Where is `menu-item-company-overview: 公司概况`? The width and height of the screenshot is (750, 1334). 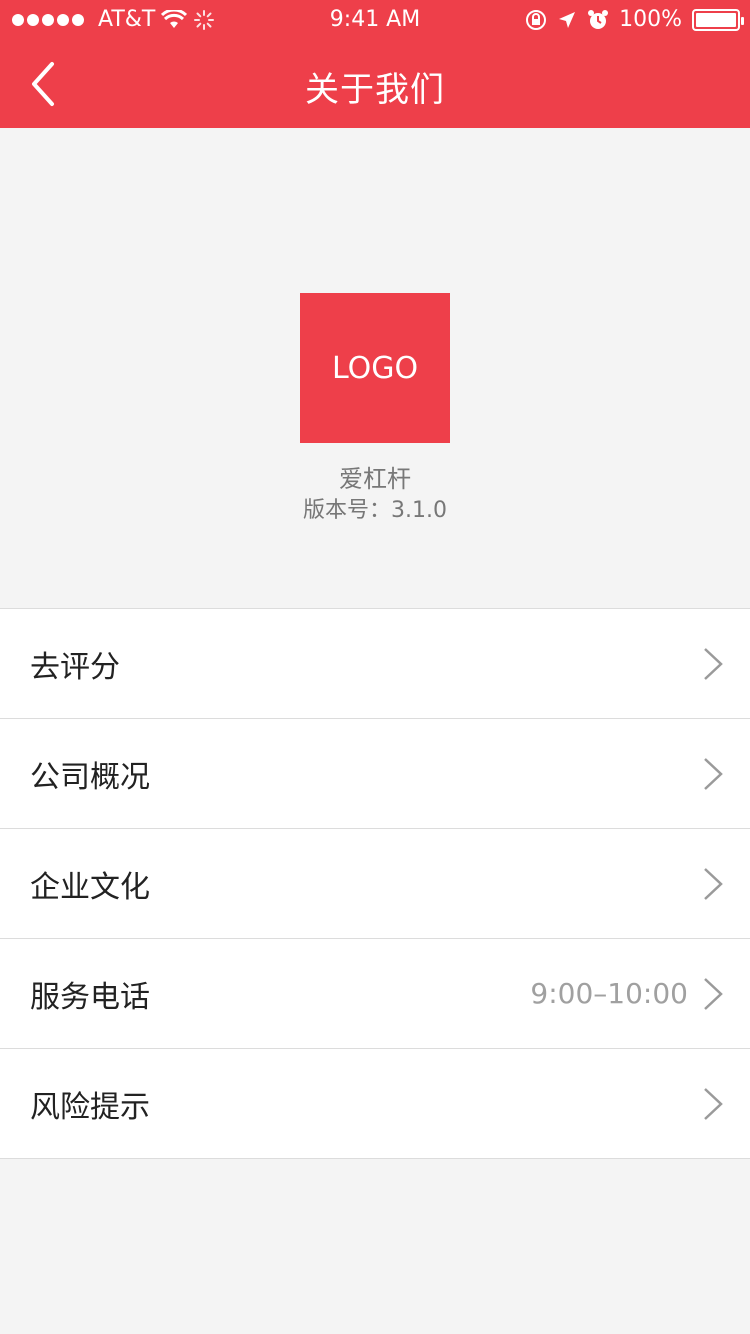 menu-item-company-overview: 公司概况 is located at coordinates (375, 774).